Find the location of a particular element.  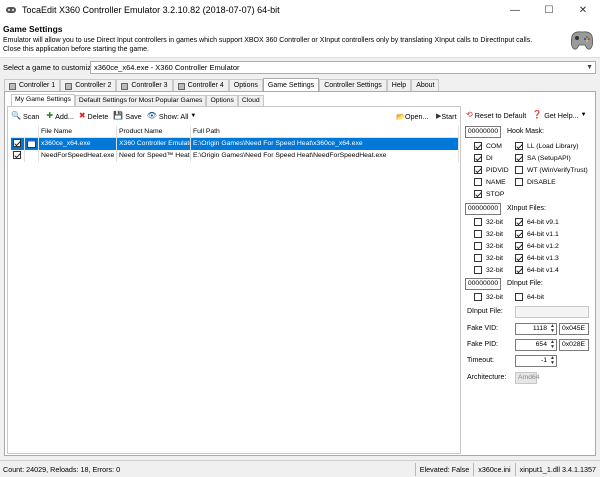

row-product-name: X360 Controller Emulator is located at coordinates (154, 144).